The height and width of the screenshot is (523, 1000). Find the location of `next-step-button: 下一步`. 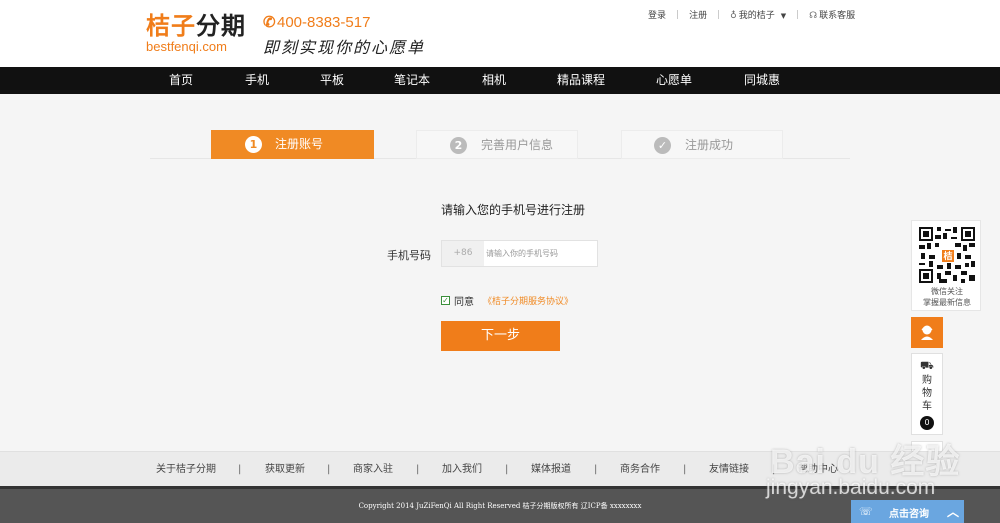

next-step-button: 下一步 is located at coordinates (500, 336).